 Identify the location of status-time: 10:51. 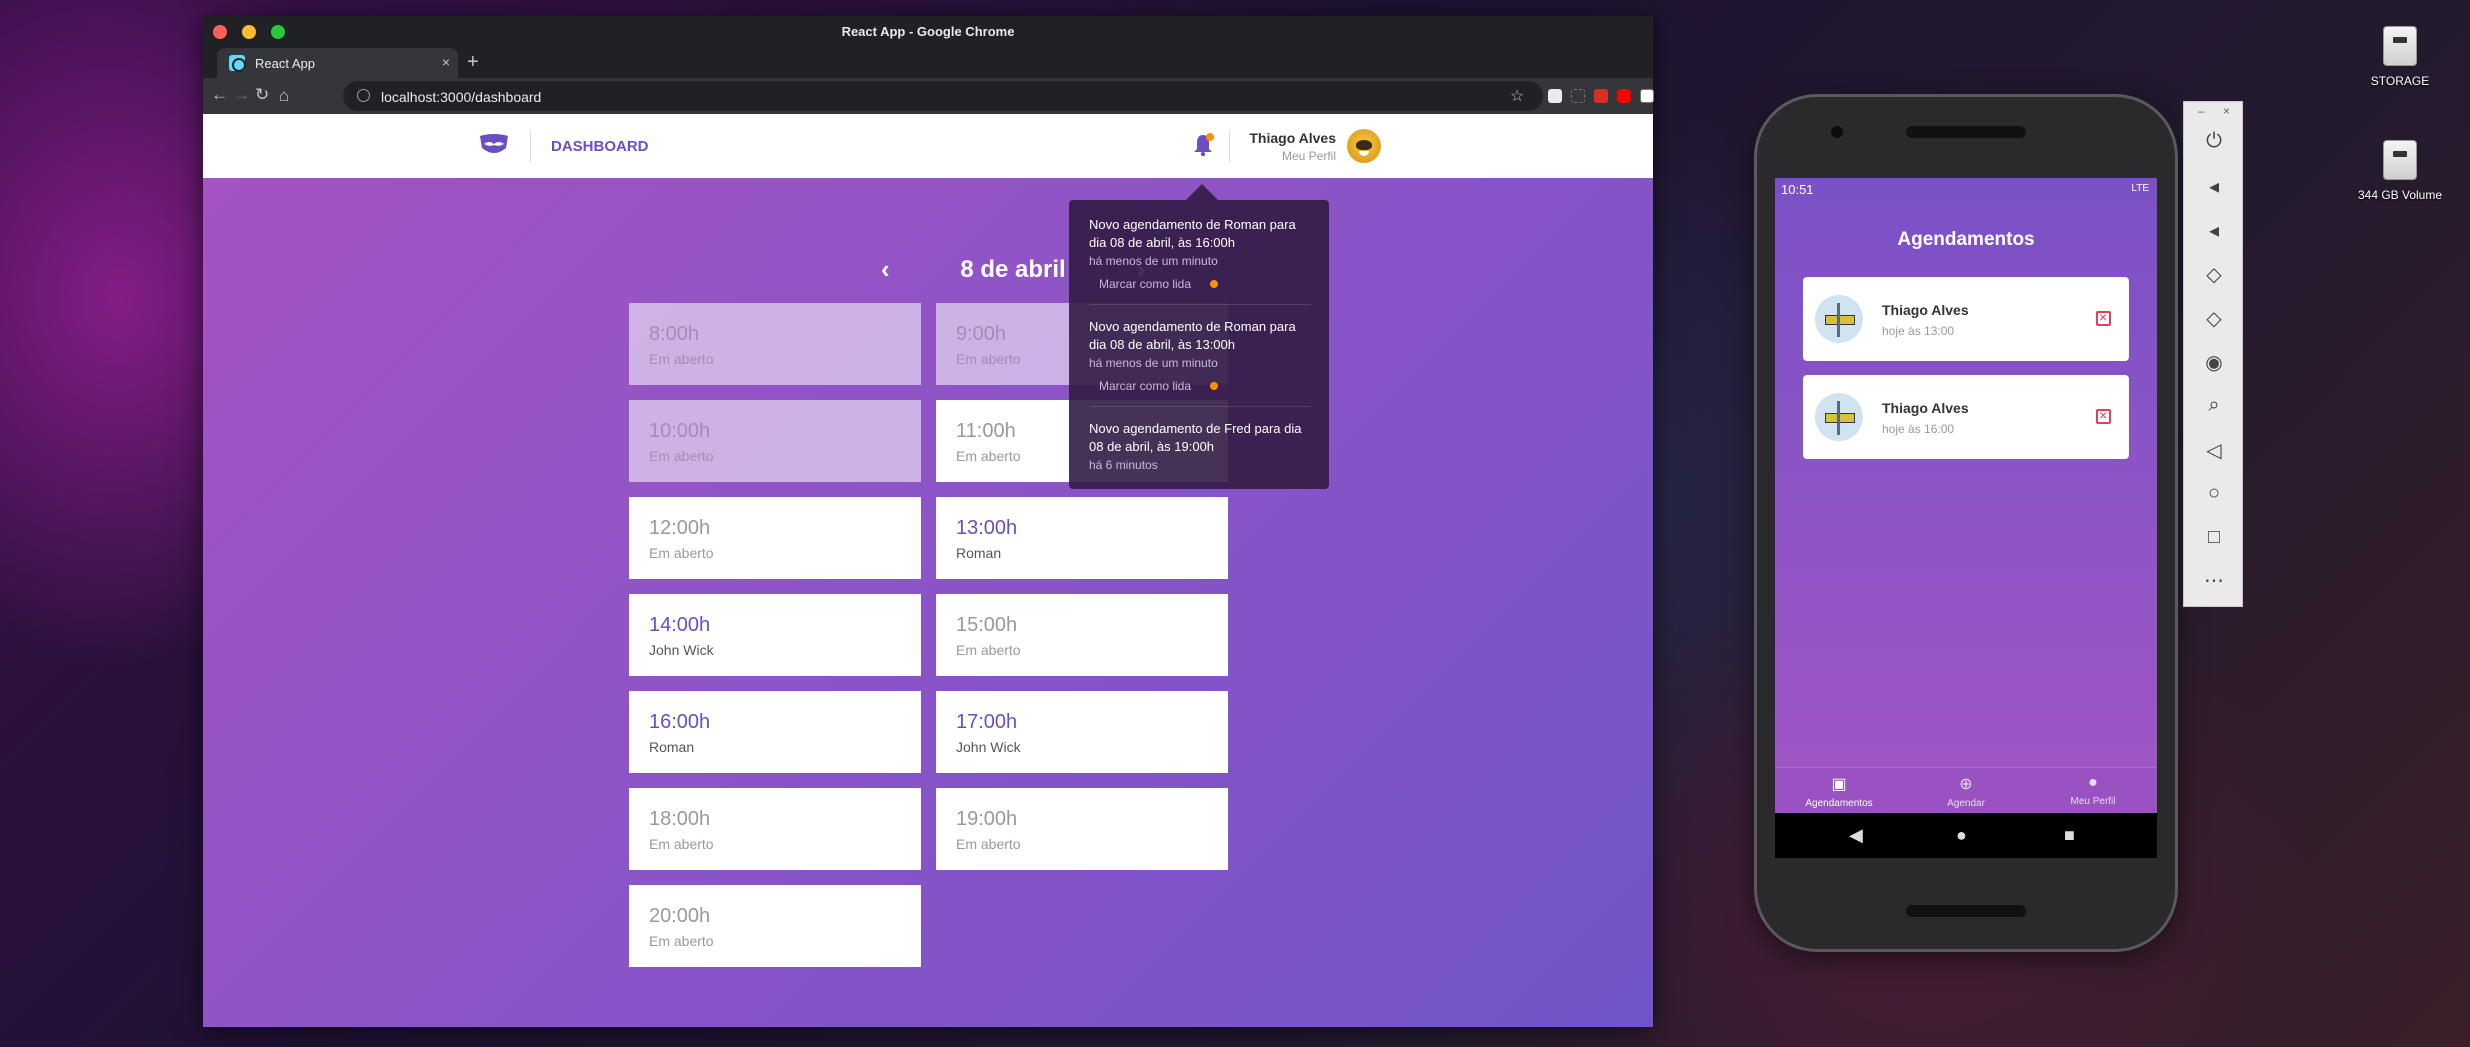
(1797, 189).